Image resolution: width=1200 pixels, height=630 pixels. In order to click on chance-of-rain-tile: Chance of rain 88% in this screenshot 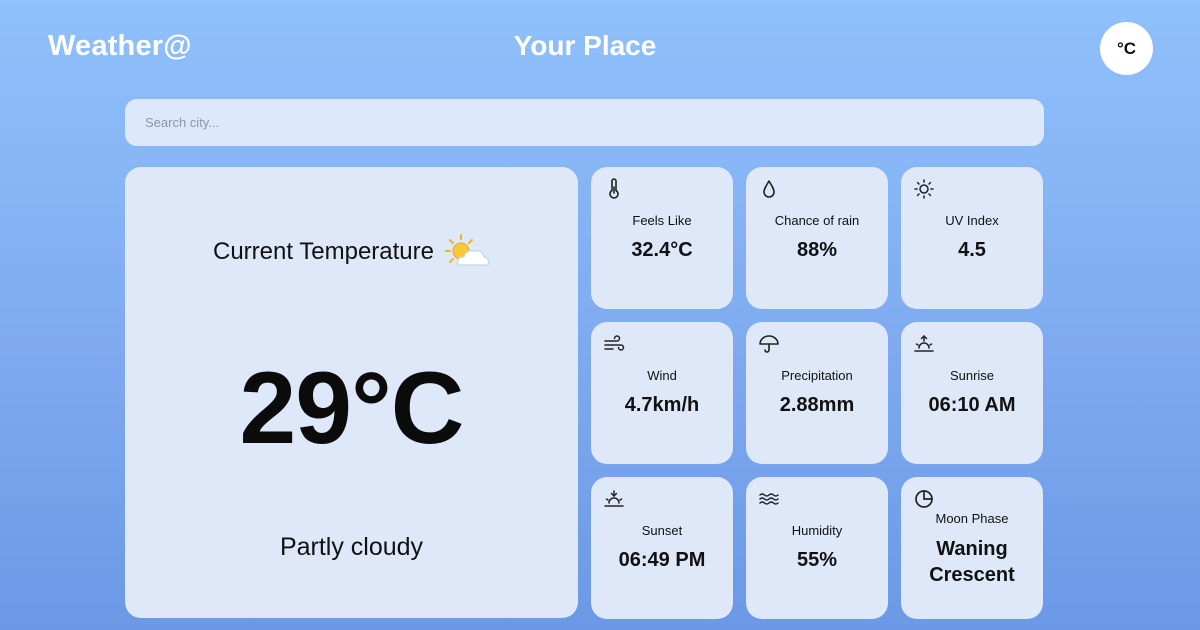, I will do `click(817, 238)`.